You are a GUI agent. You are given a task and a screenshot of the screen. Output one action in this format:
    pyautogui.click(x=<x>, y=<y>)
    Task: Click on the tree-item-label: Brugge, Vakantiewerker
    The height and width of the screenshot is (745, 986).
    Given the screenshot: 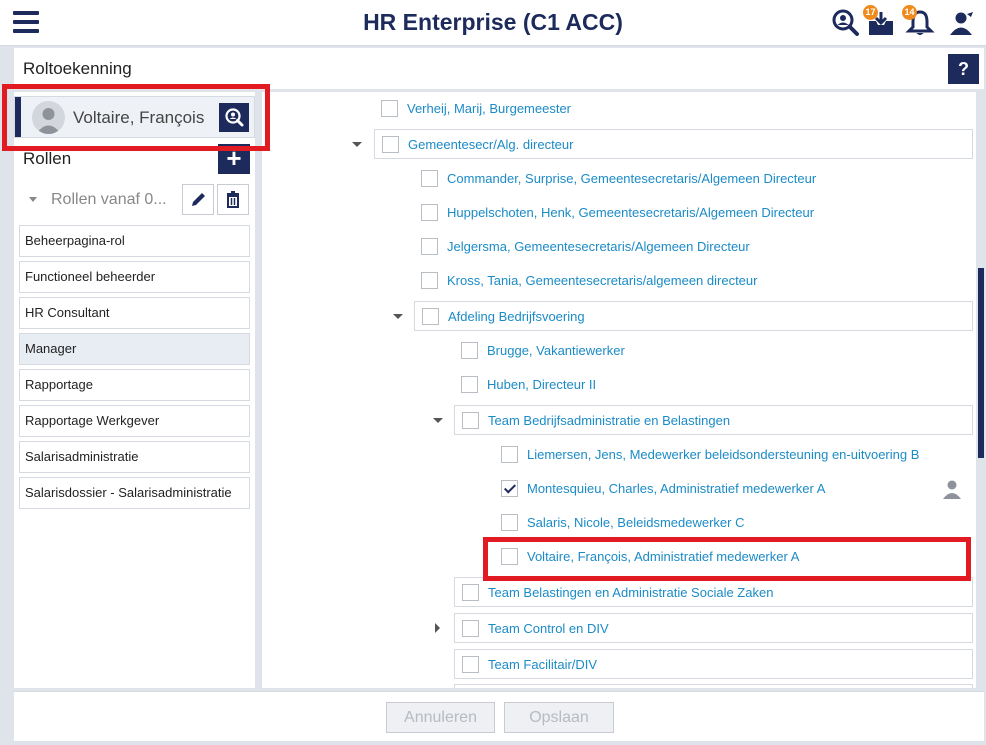 What is the action you would take?
    pyautogui.click(x=556, y=350)
    